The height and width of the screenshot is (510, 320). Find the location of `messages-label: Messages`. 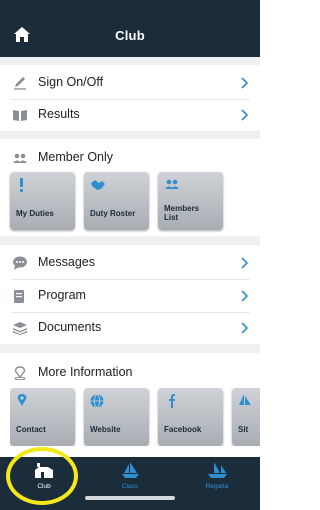

messages-label: Messages is located at coordinates (66, 262).